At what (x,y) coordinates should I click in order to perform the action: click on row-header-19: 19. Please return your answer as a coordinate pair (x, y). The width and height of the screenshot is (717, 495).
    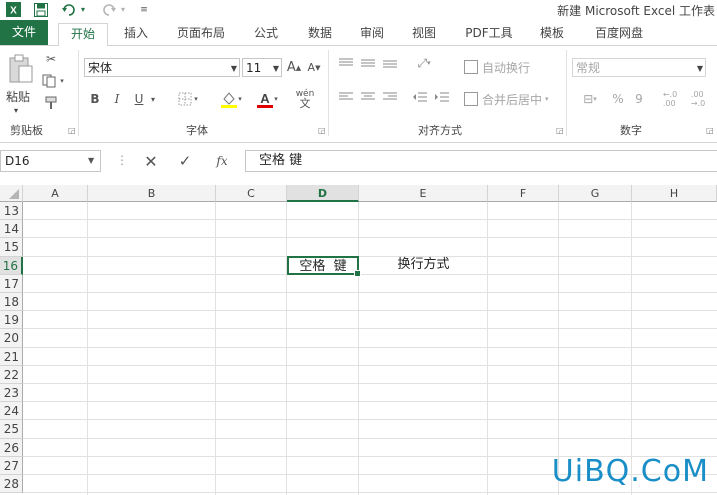
    Looking at the image, I should click on (11, 320).